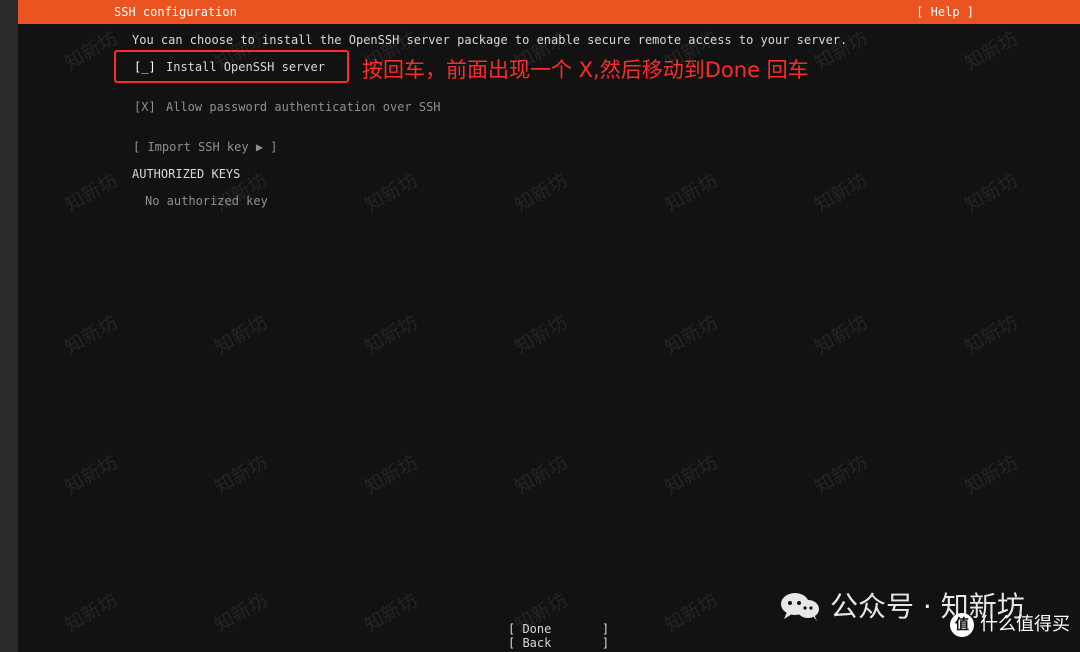  What do you see at coordinates (585, 70) in the screenshot?
I see `instruction-annotation: 按回车，前面出现一个 X,然后移动到Done 回车` at bounding box center [585, 70].